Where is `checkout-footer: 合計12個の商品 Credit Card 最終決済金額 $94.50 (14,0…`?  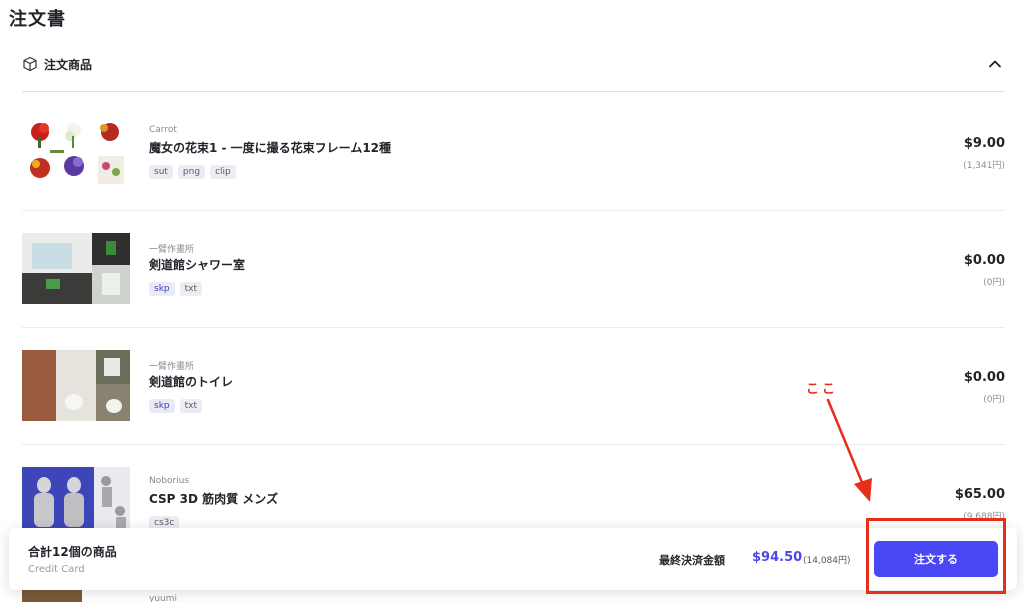 checkout-footer: 合計12個の商品 Credit Card 最終決済金額 $94.50 (14,0… is located at coordinates (513, 559).